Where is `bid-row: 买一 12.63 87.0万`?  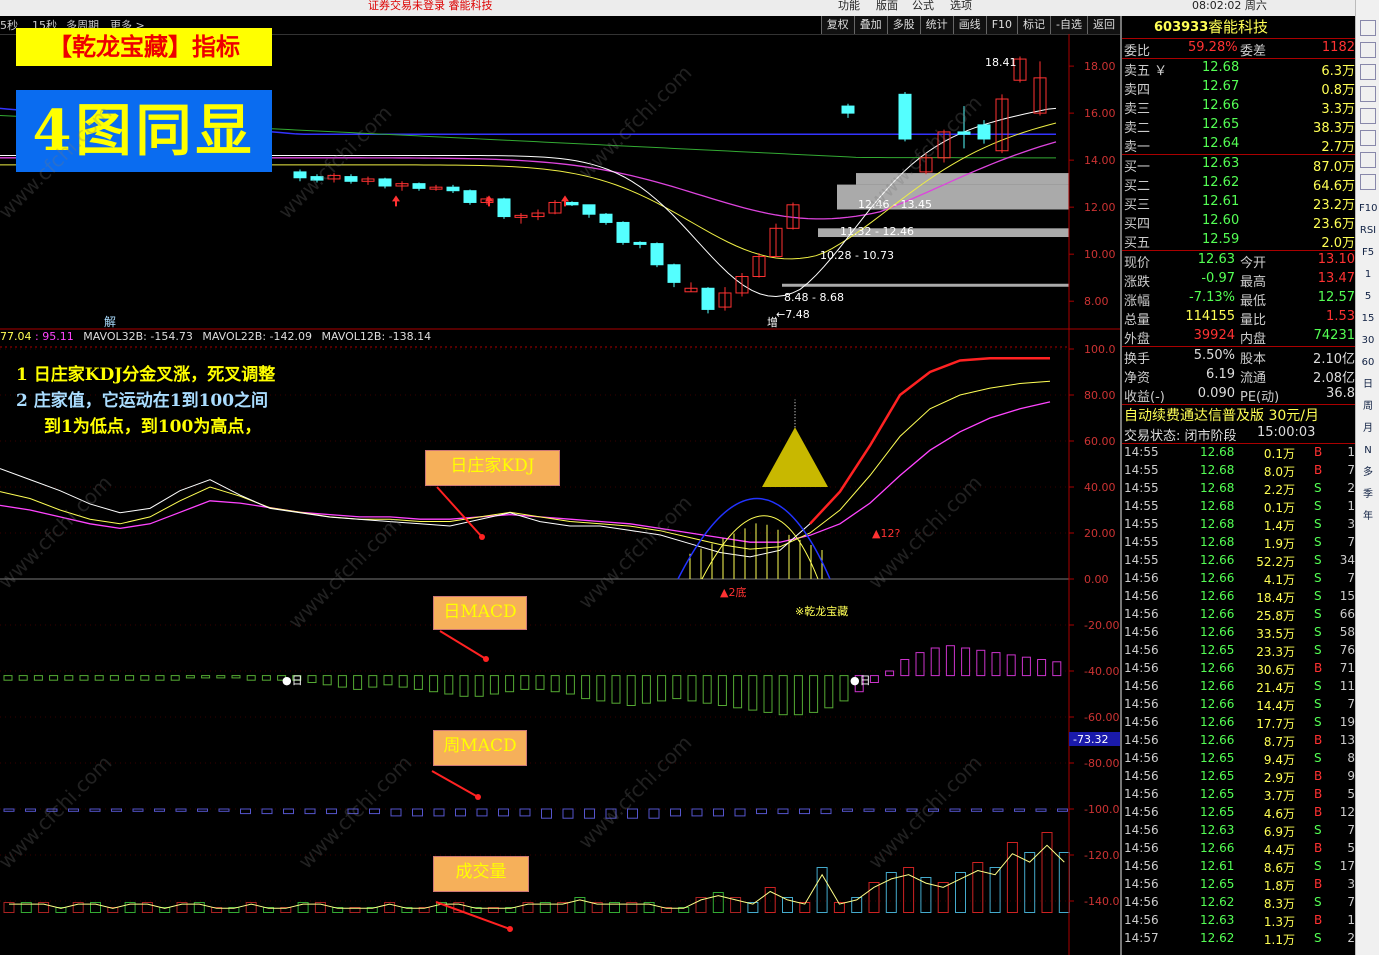
bid-row: 买一 12.63 87.0万 is located at coordinates (1239, 165).